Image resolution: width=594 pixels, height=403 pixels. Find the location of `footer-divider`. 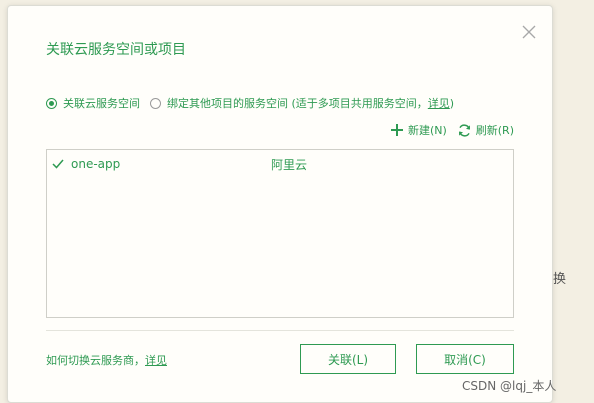

footer-divider is located at coordinates (280, 330).